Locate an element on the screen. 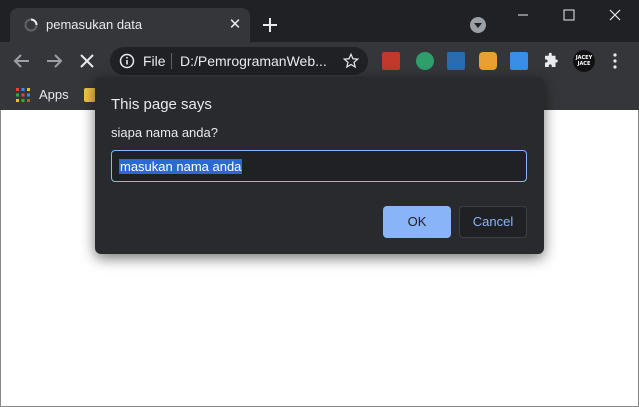 The image size is (639, 407). apps-bookmark-label: Apps is located at coordinates (54, 94).